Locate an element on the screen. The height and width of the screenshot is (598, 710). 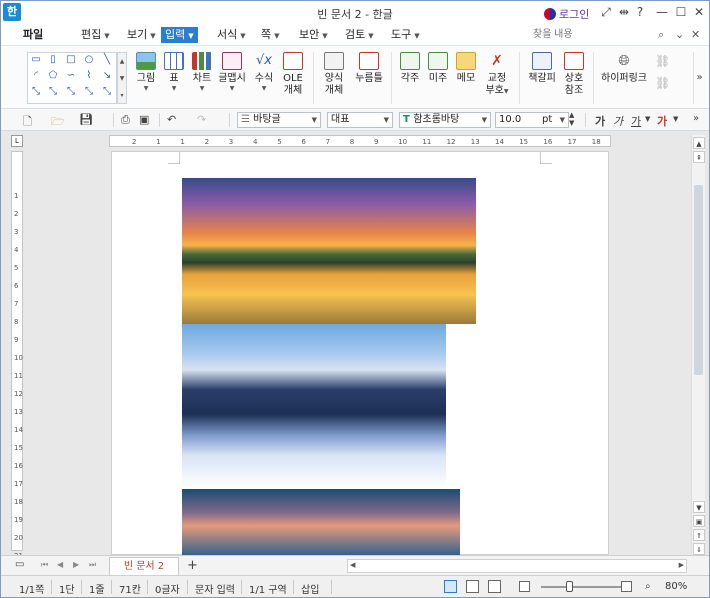
toolbar-more-icon: » is located at coordinates (696, 118).